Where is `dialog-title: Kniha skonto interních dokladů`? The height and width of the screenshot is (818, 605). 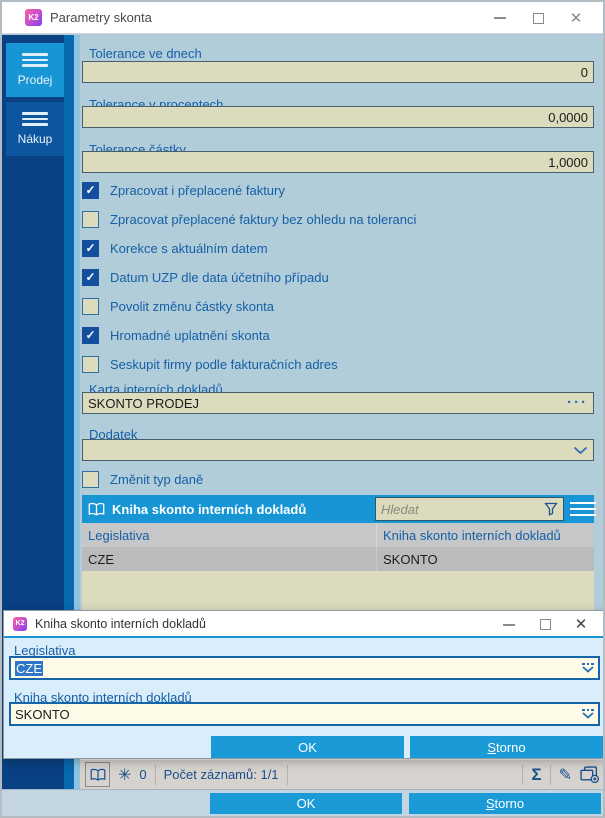 dialog-title: Kniha skonto interních dokladů is located at coordinates (120, 623).